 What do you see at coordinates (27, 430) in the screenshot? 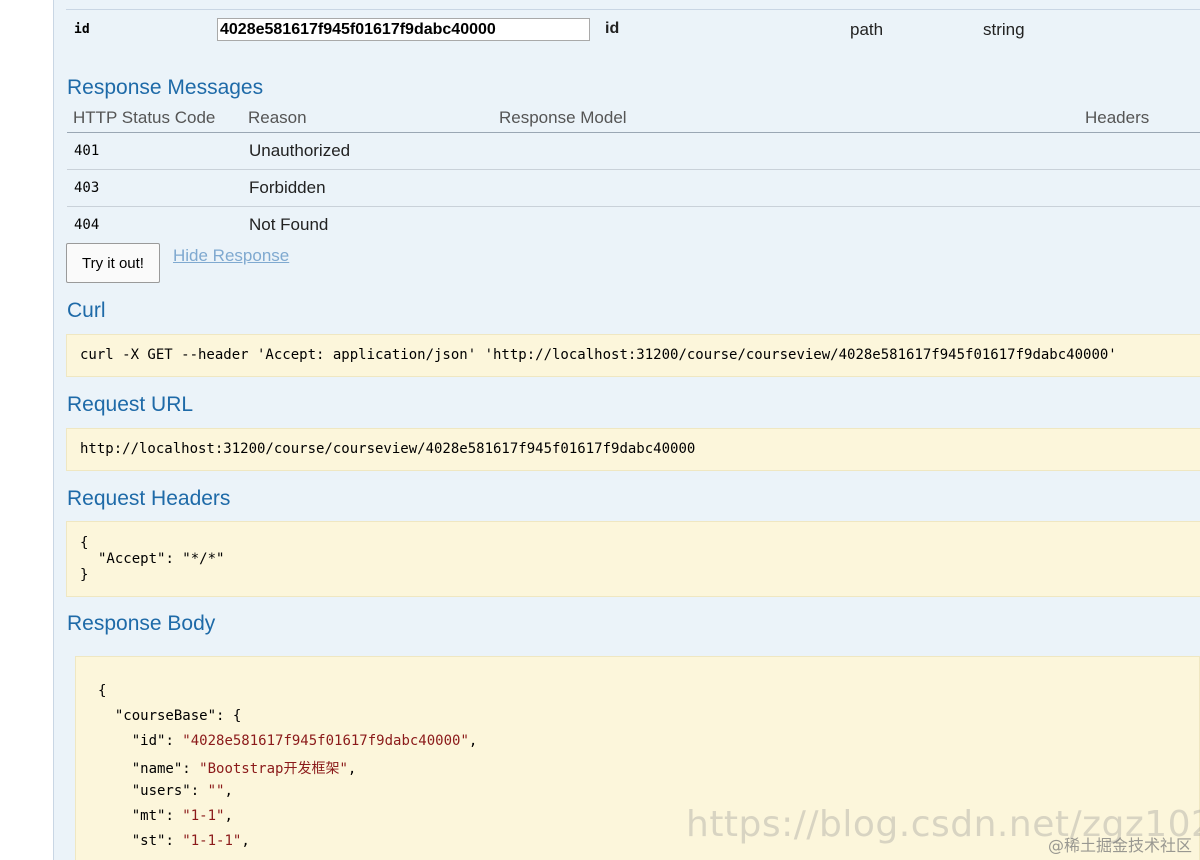
I see `left-gutter` at bounding box center [27, 430].